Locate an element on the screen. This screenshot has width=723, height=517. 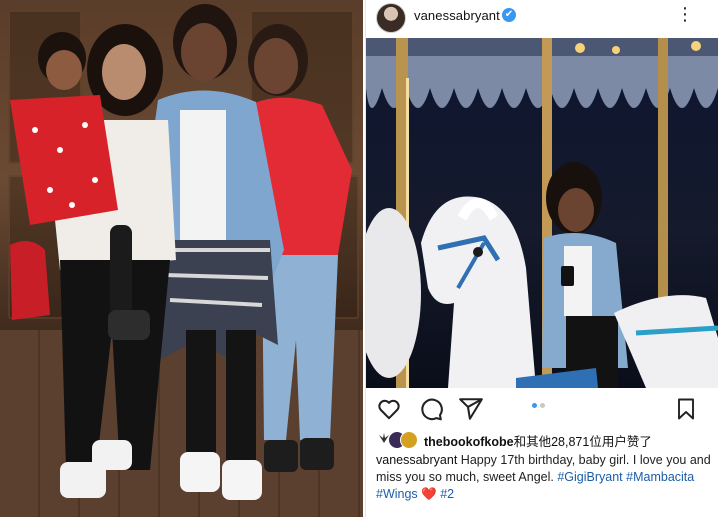
hashtag-mambacita: #Mambacita is located at coordinates (660, 477).